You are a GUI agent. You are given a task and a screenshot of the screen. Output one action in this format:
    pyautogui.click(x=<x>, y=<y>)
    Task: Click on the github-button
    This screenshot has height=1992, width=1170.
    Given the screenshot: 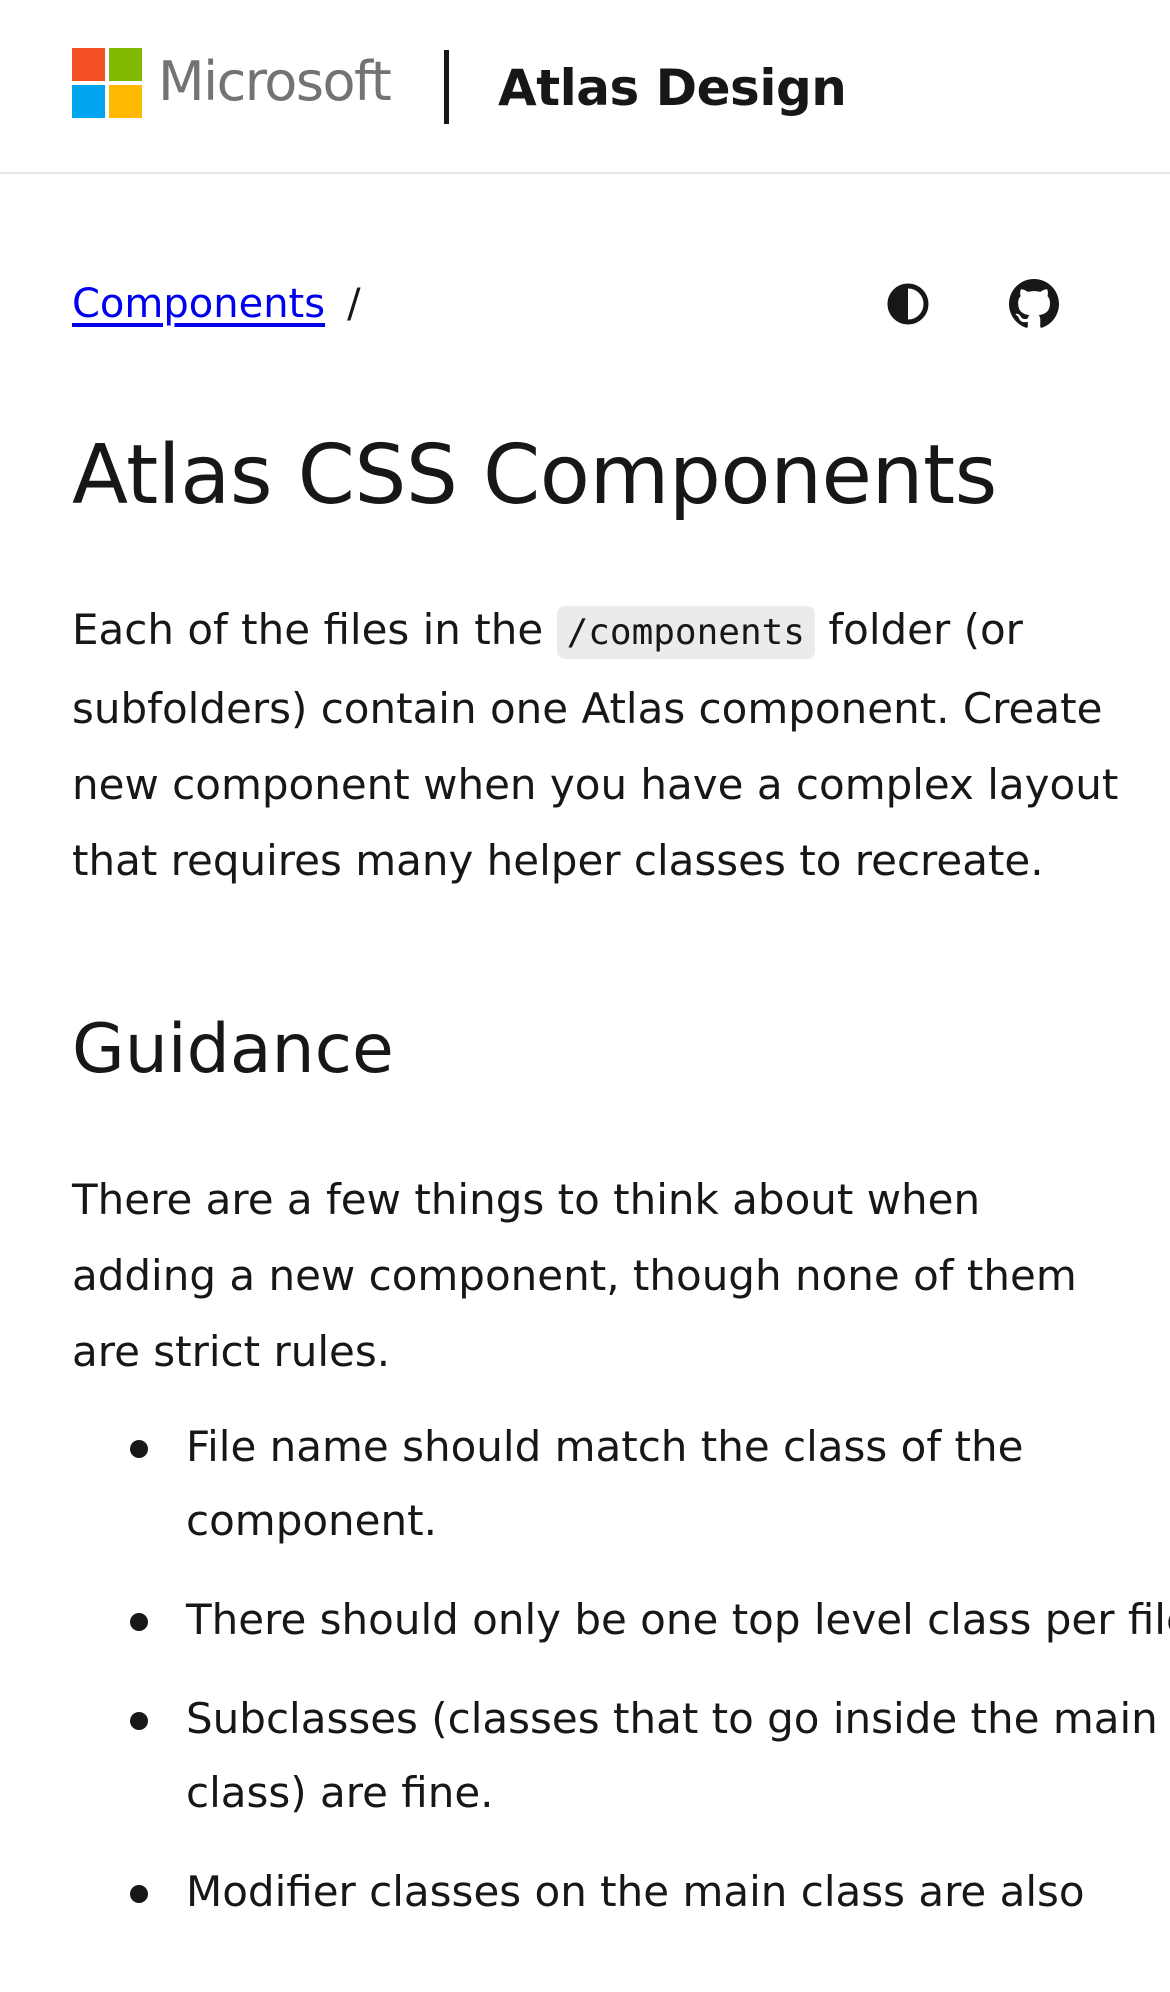 What is the action you would take?
    pyautogui.click(x=1034, y=304)
    